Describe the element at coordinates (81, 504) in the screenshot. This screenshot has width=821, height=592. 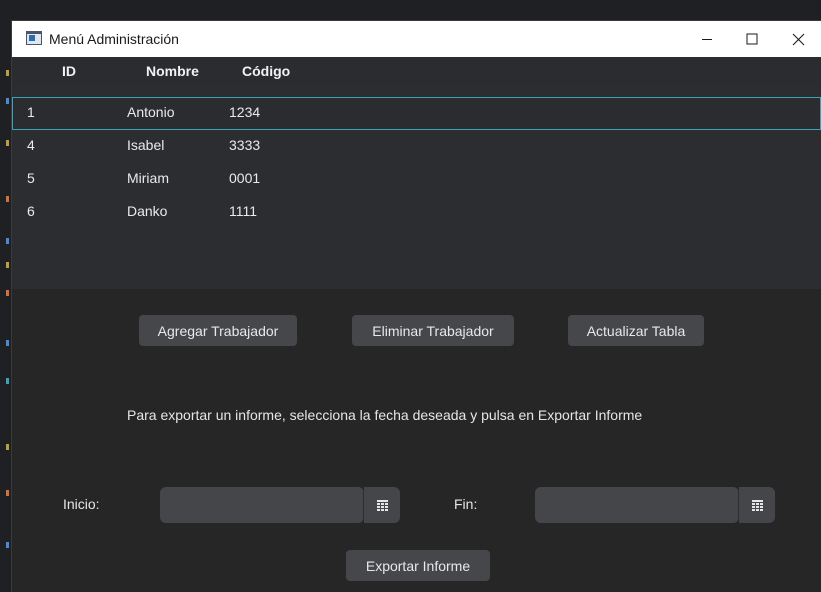
I see `start-date-label: Inicio:` at that location.